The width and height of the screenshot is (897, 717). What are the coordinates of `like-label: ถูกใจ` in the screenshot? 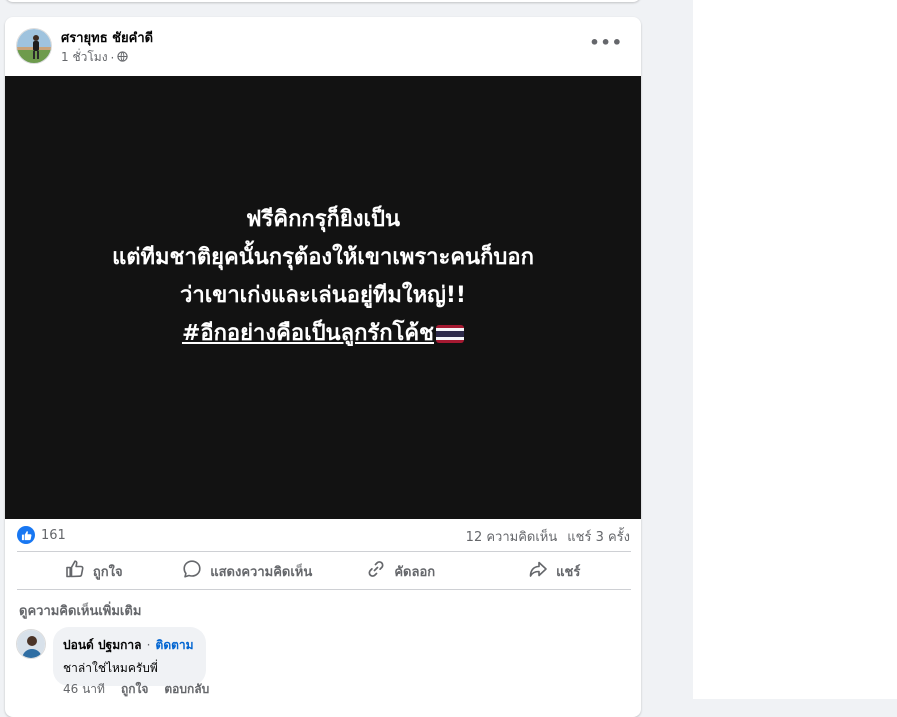 It's located at (107, 572).